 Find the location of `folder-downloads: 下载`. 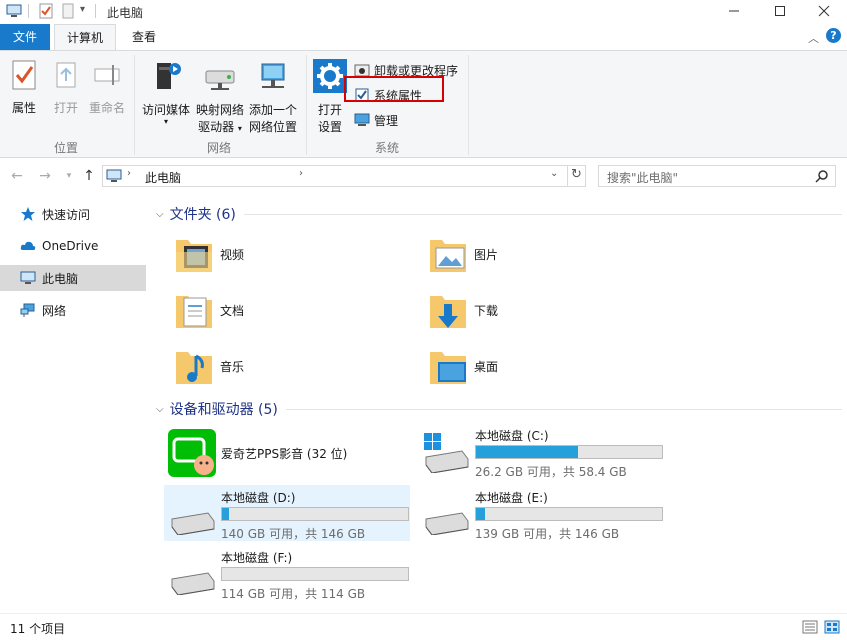

folder-downloads: 下载 is located at coordinates (528, 310).